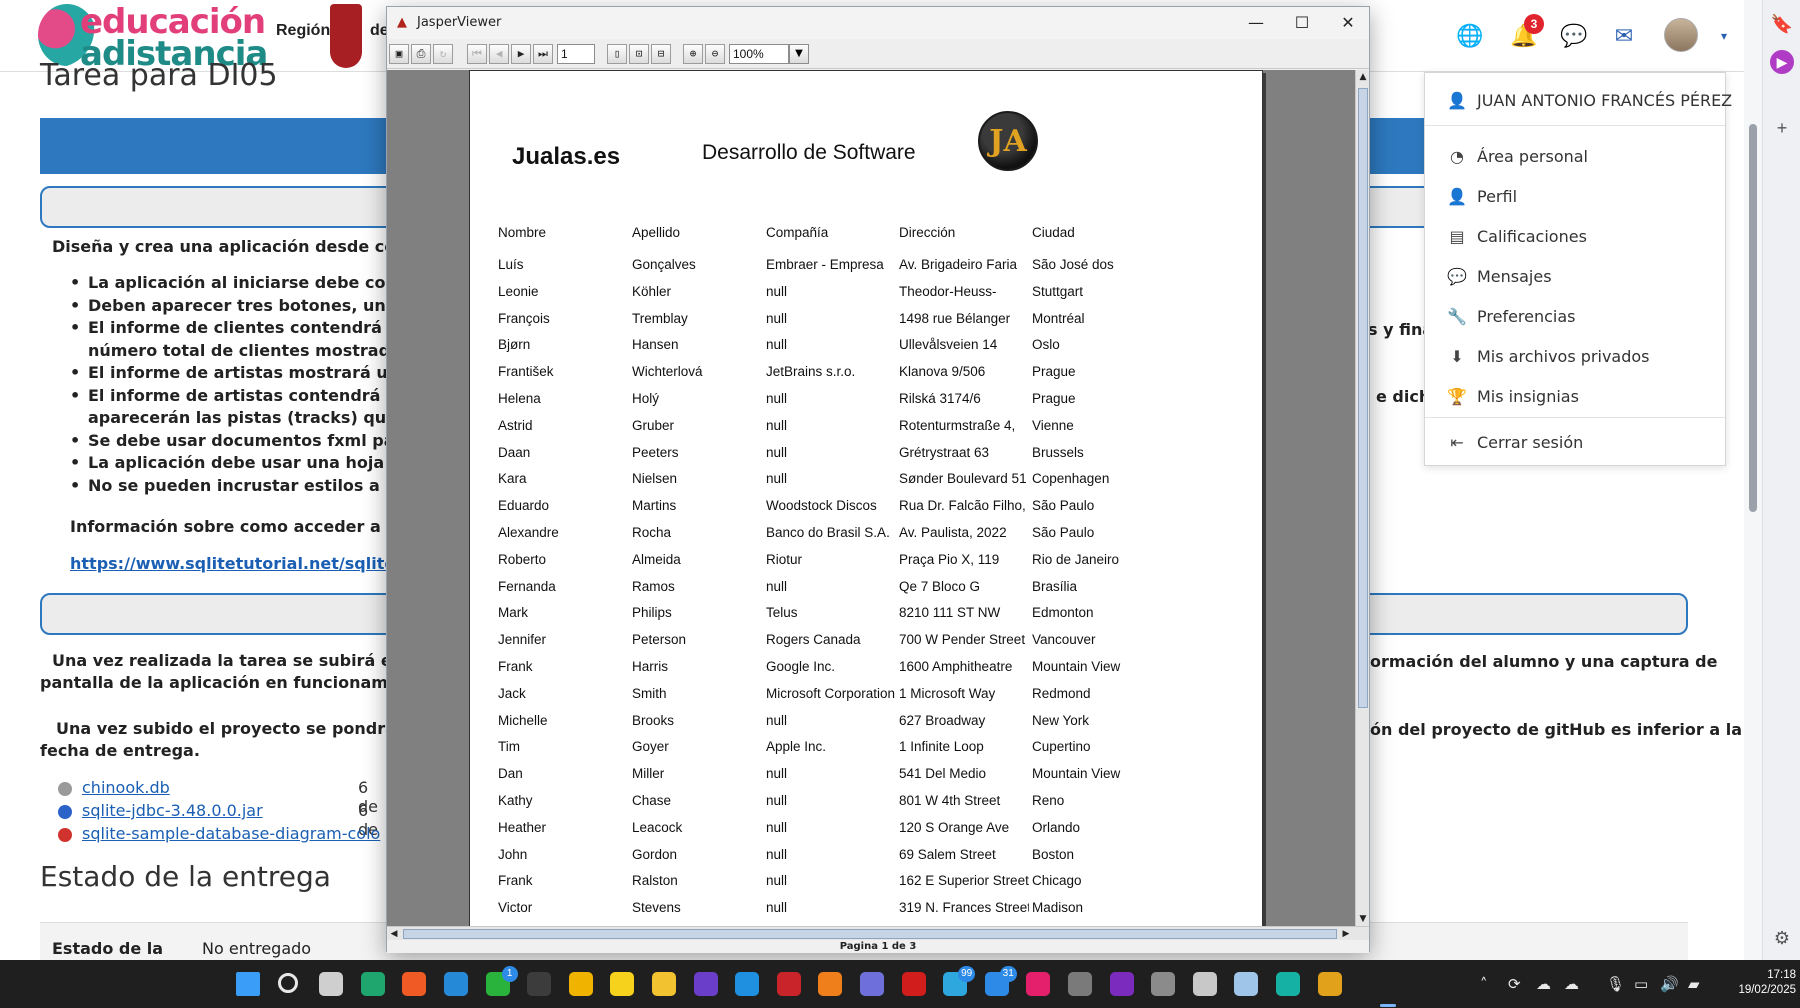 The image size is (1800, 1008). What do you see at coordinates (218, 797) in the screenshot?
I see `attachment-file-row: chinook.db 6 de` at bounding box center [218, 797].